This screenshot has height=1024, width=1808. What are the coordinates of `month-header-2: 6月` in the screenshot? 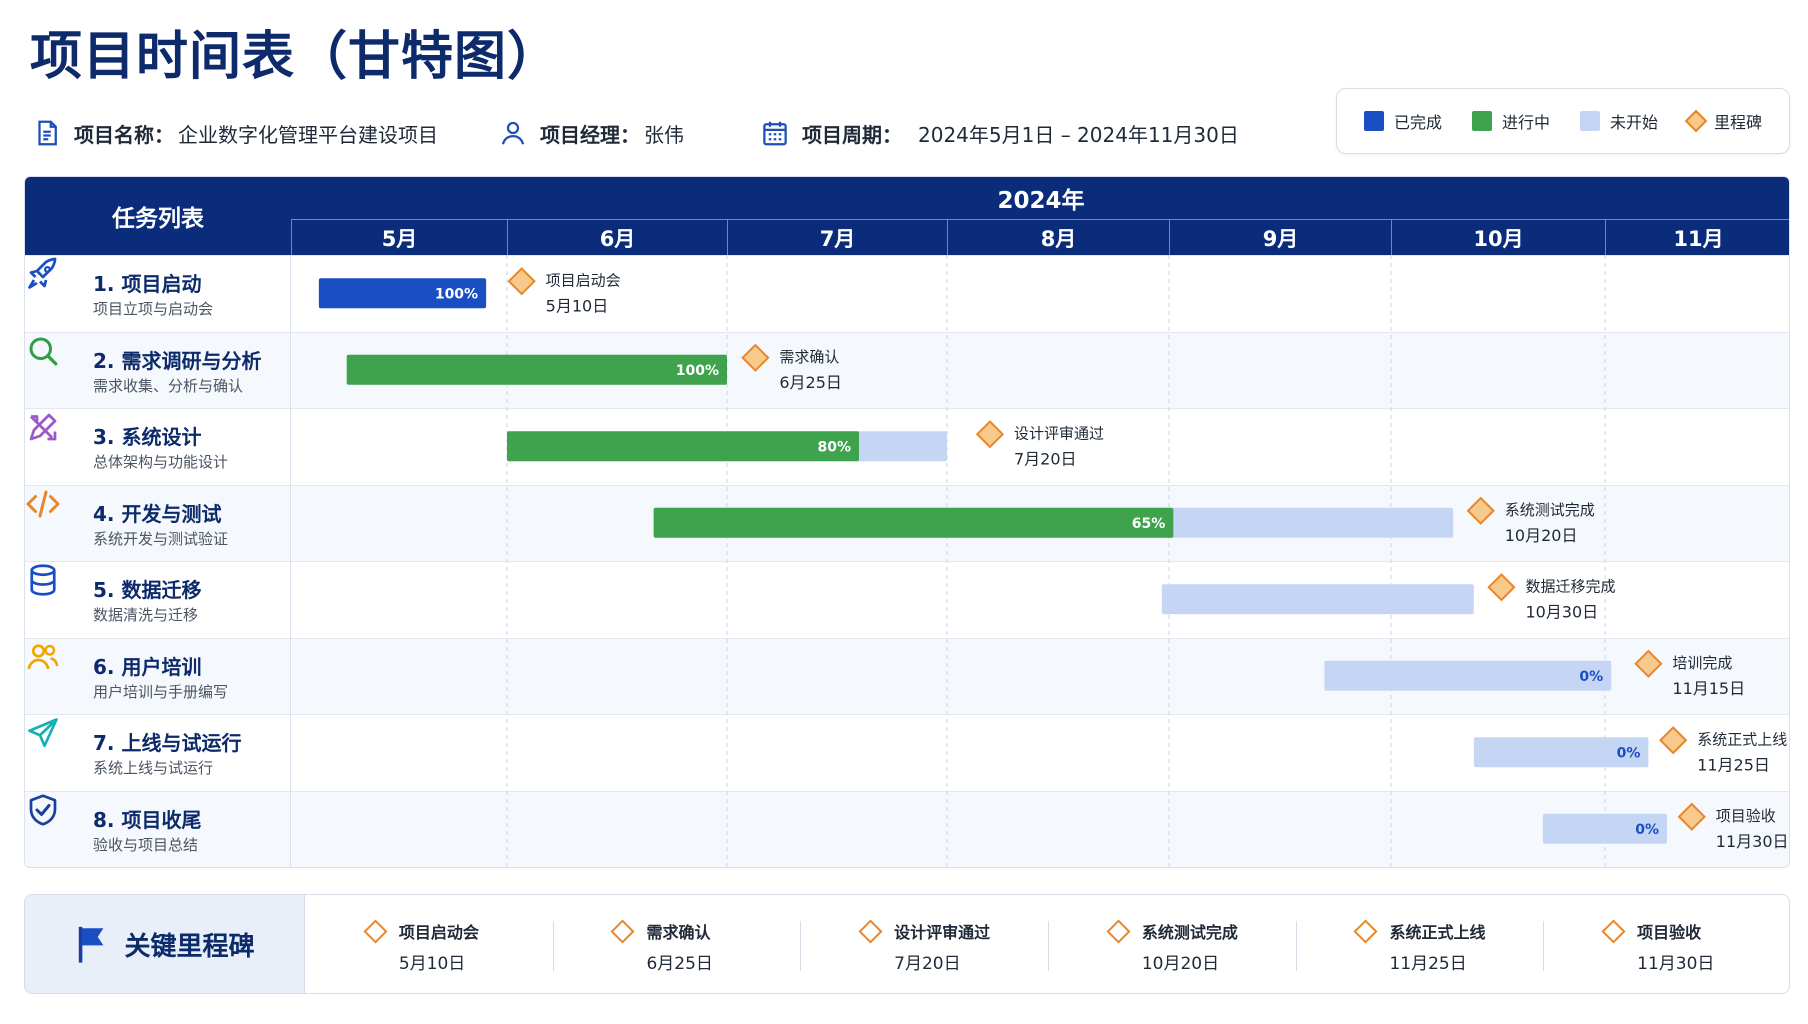 It's located at (617, 237).